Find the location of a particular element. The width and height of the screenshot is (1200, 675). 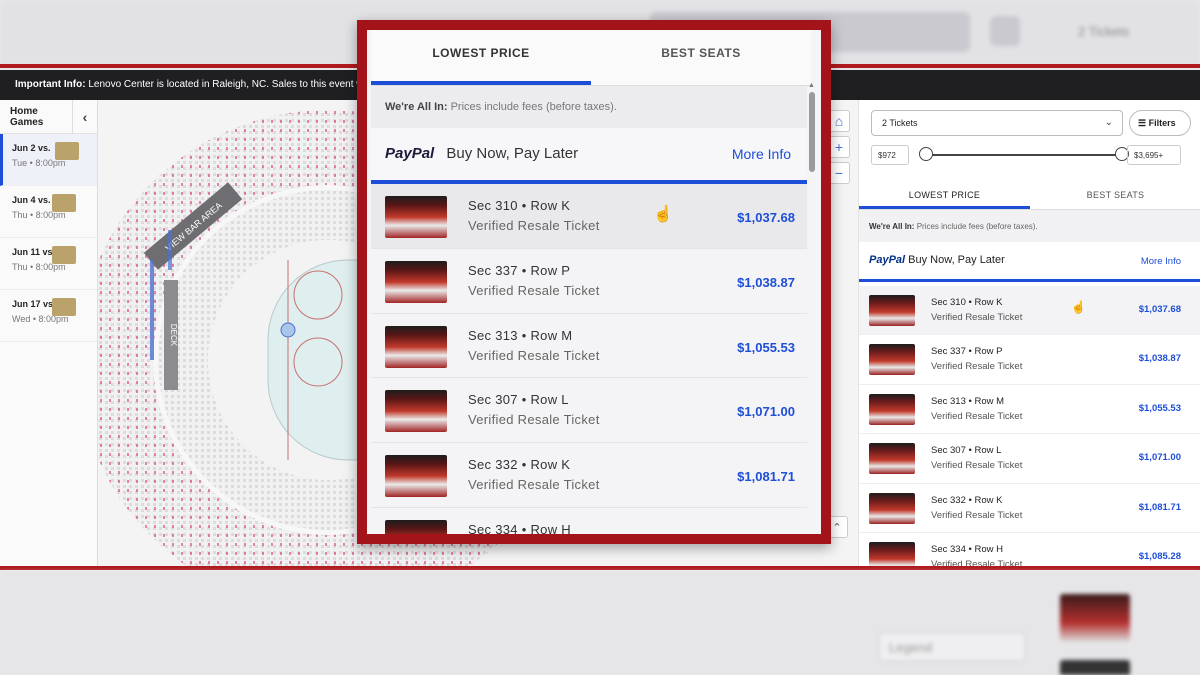

price-min-field: $972 is located at coordinates (890, 155).